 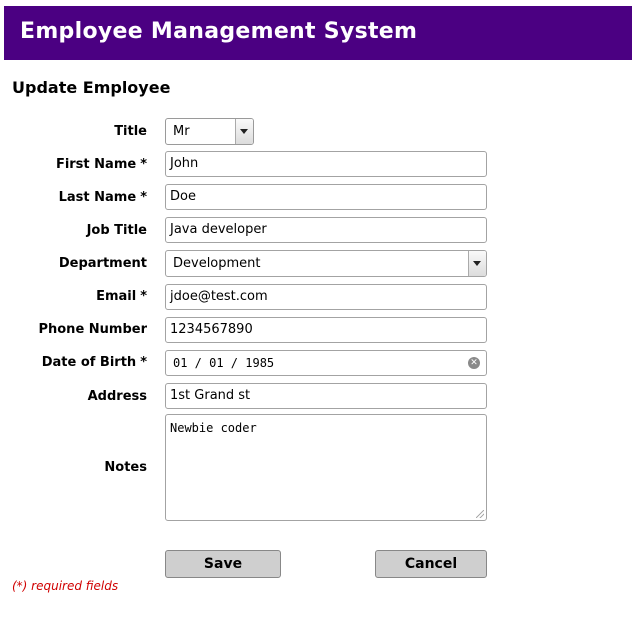 I want to click on last-name-label: Last Name *, so click(x=102, y=197).